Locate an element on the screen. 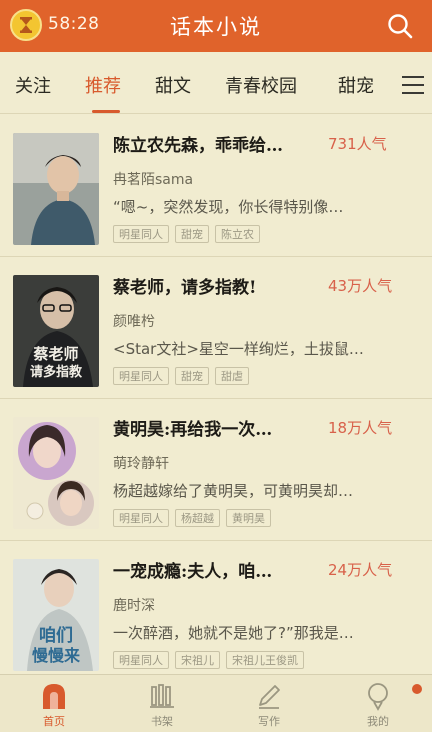  cover-text: 慢慢来 is located at coordinates (56, 655).